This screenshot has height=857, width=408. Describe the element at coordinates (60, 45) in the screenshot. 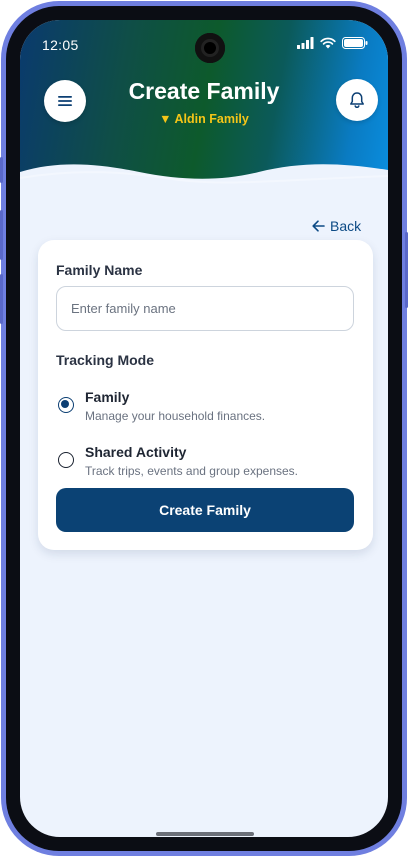

I see `status-time: 12:05` at that location.